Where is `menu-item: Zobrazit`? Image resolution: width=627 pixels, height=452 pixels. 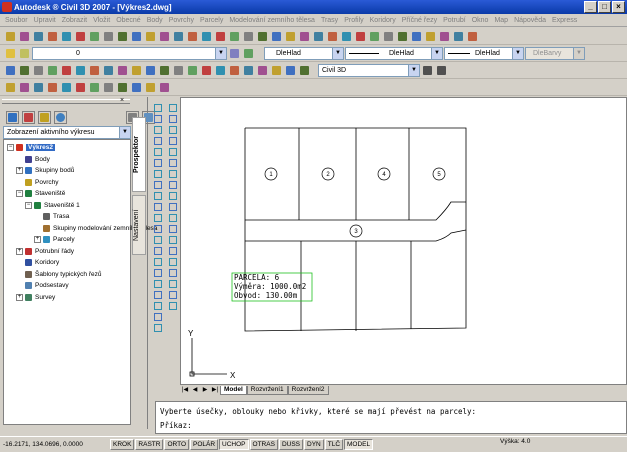
menu-item: Zobrazit is located at coordinates (74, 20).